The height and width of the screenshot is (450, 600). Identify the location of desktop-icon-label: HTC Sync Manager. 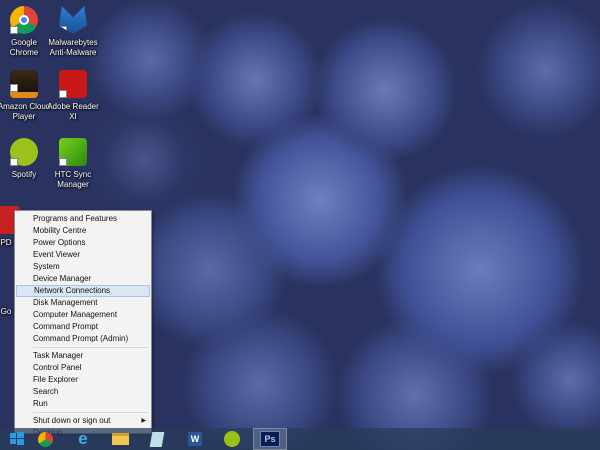
(73, 179).